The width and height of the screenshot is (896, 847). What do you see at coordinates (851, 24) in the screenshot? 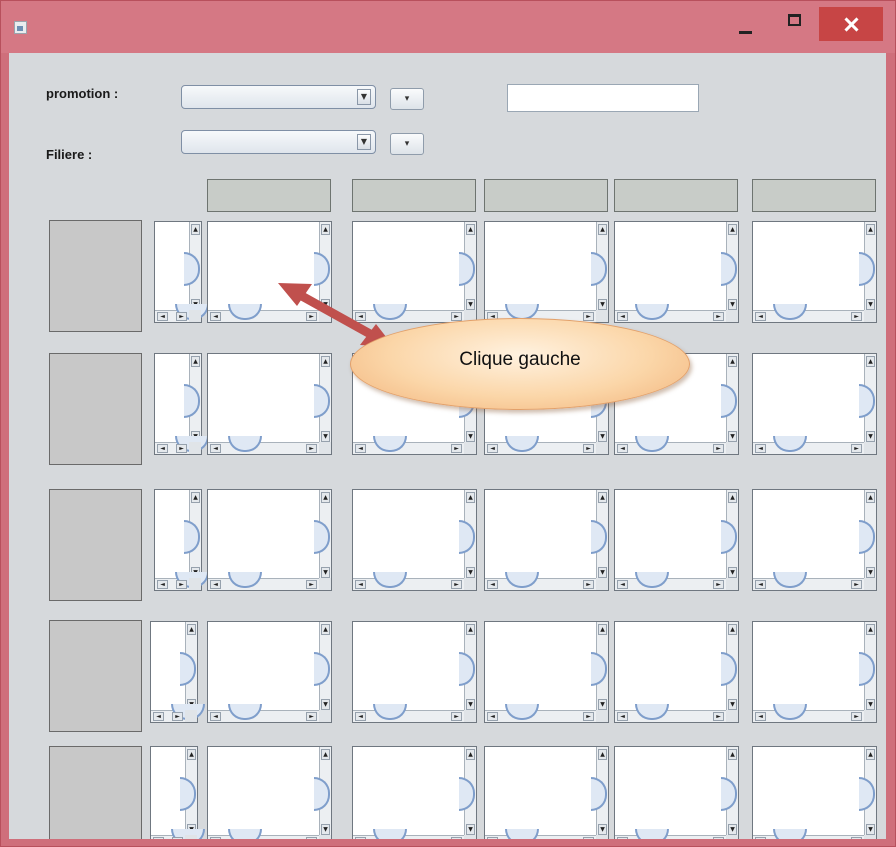
I see `close-button` at bounding box center [851, 24].